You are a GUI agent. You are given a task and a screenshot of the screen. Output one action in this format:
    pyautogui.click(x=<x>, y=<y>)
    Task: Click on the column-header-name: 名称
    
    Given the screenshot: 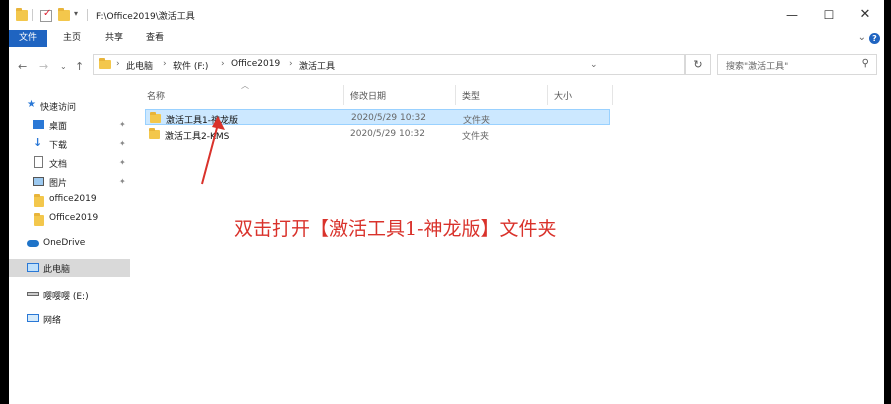 What is the action you would take?
    pyautogui.click(x=156, y=95)
    